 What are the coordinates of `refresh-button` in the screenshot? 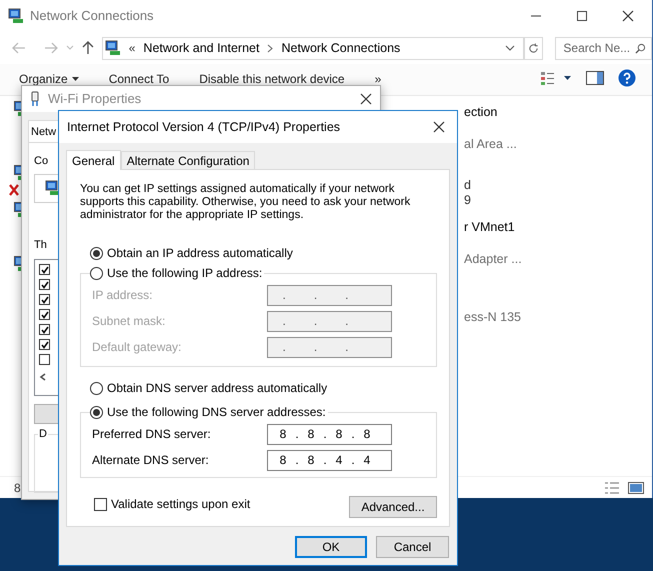 It's located at (534, 48).